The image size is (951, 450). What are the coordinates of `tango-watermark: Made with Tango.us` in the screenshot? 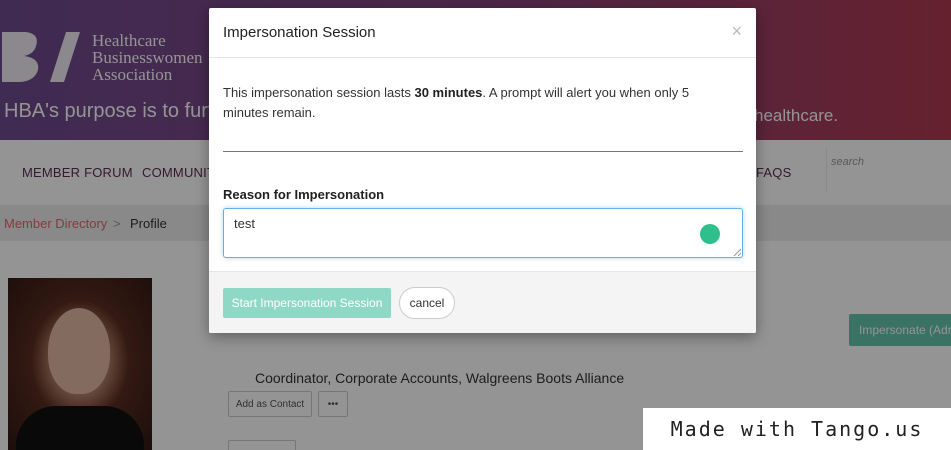 It's located at (797, 429).